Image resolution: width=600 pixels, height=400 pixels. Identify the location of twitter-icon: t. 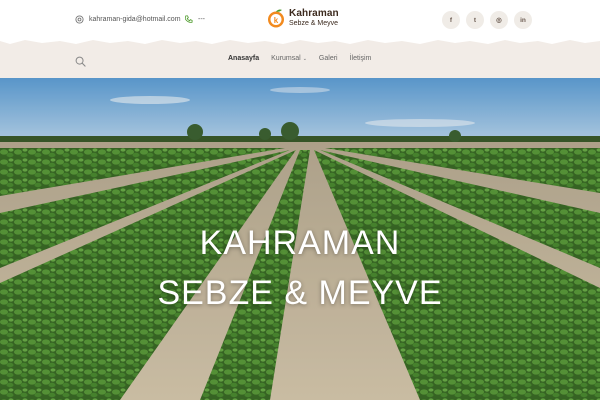
(475, 20).